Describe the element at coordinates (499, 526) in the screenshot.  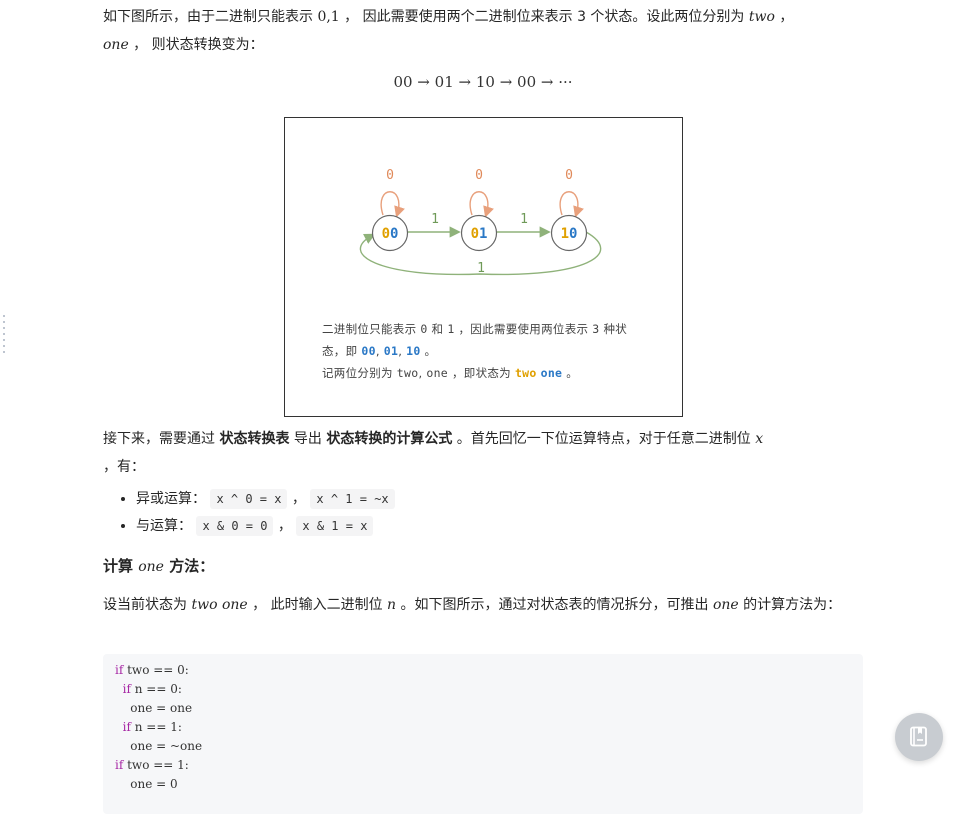
I see `list-item-and: 与运算： x & 0 = 0 ， x & 1 = x` at that location.